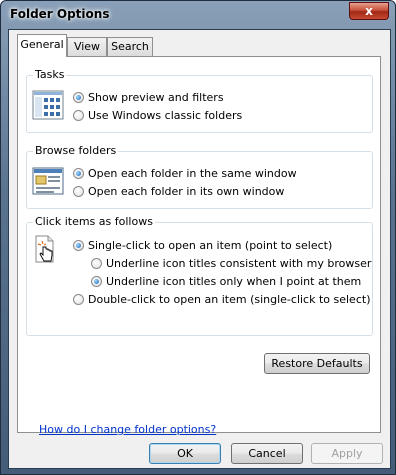 This screenshot has height=475, width=396. What do you see at coordinates (48, 105) in the screenshot?
I see `tasks-preview-icon` at bounding box center [48, 105].